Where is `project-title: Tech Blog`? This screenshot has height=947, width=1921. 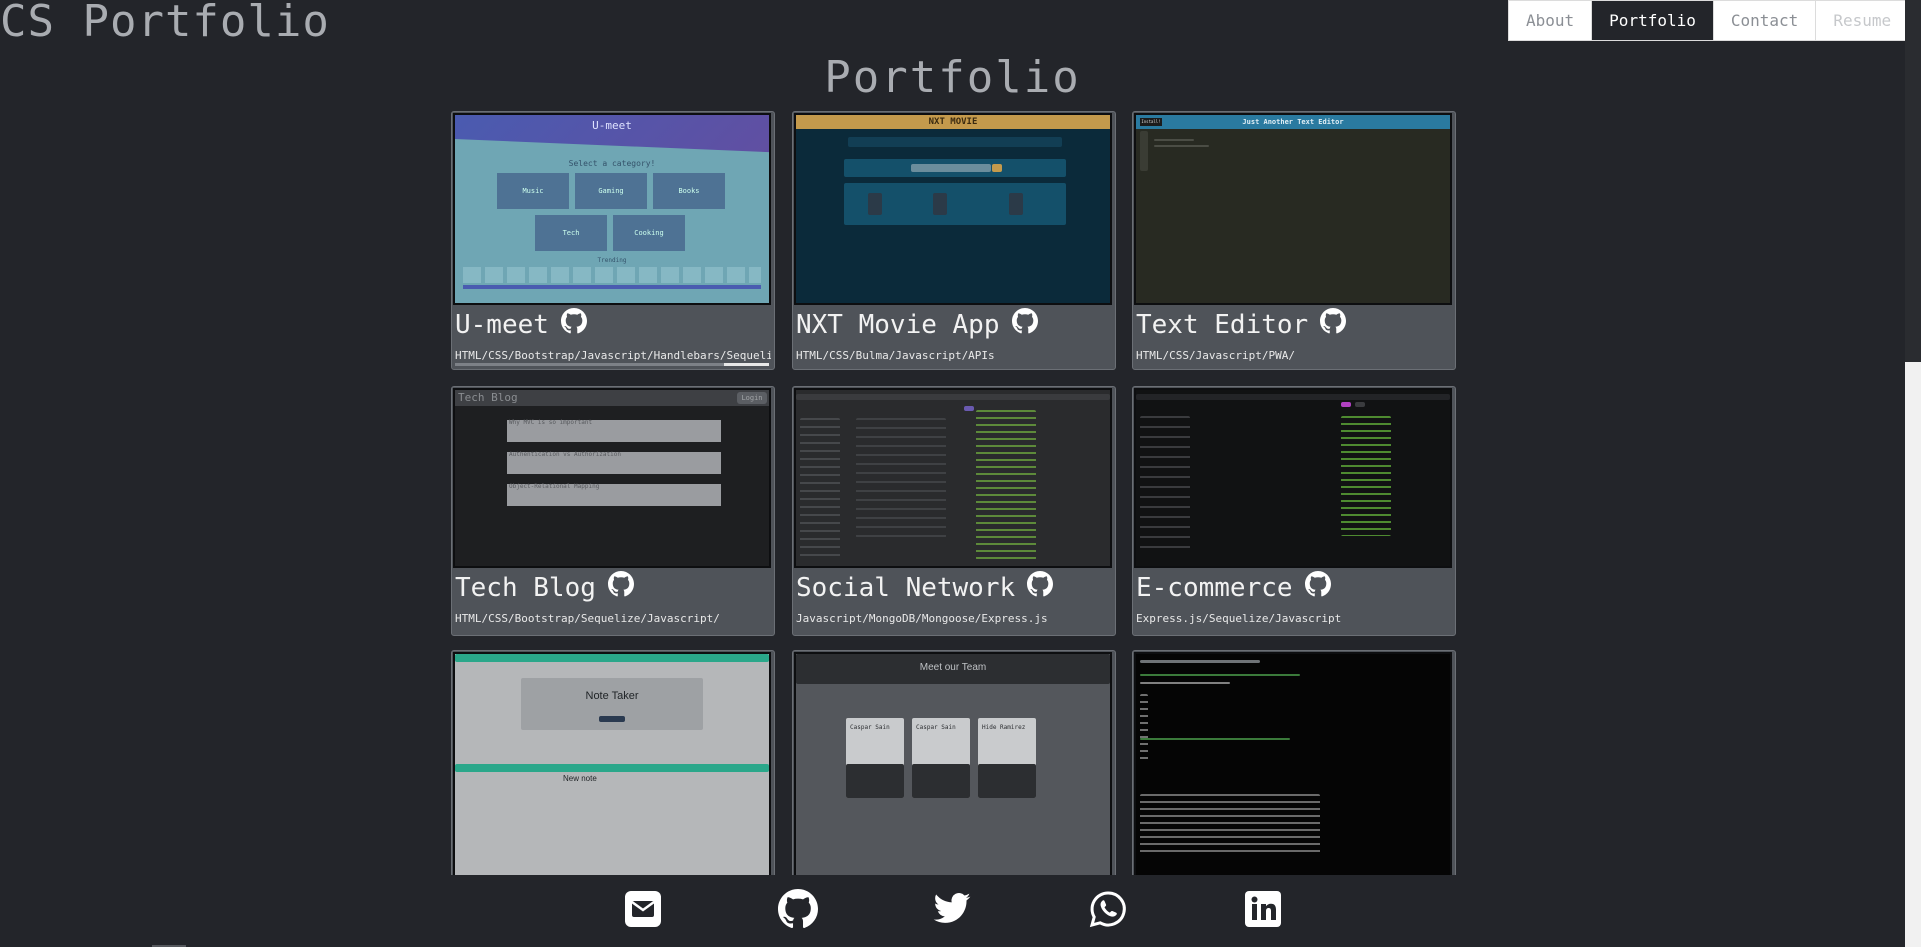
project-title: Tech Blog is located at coordinates (544, 587).